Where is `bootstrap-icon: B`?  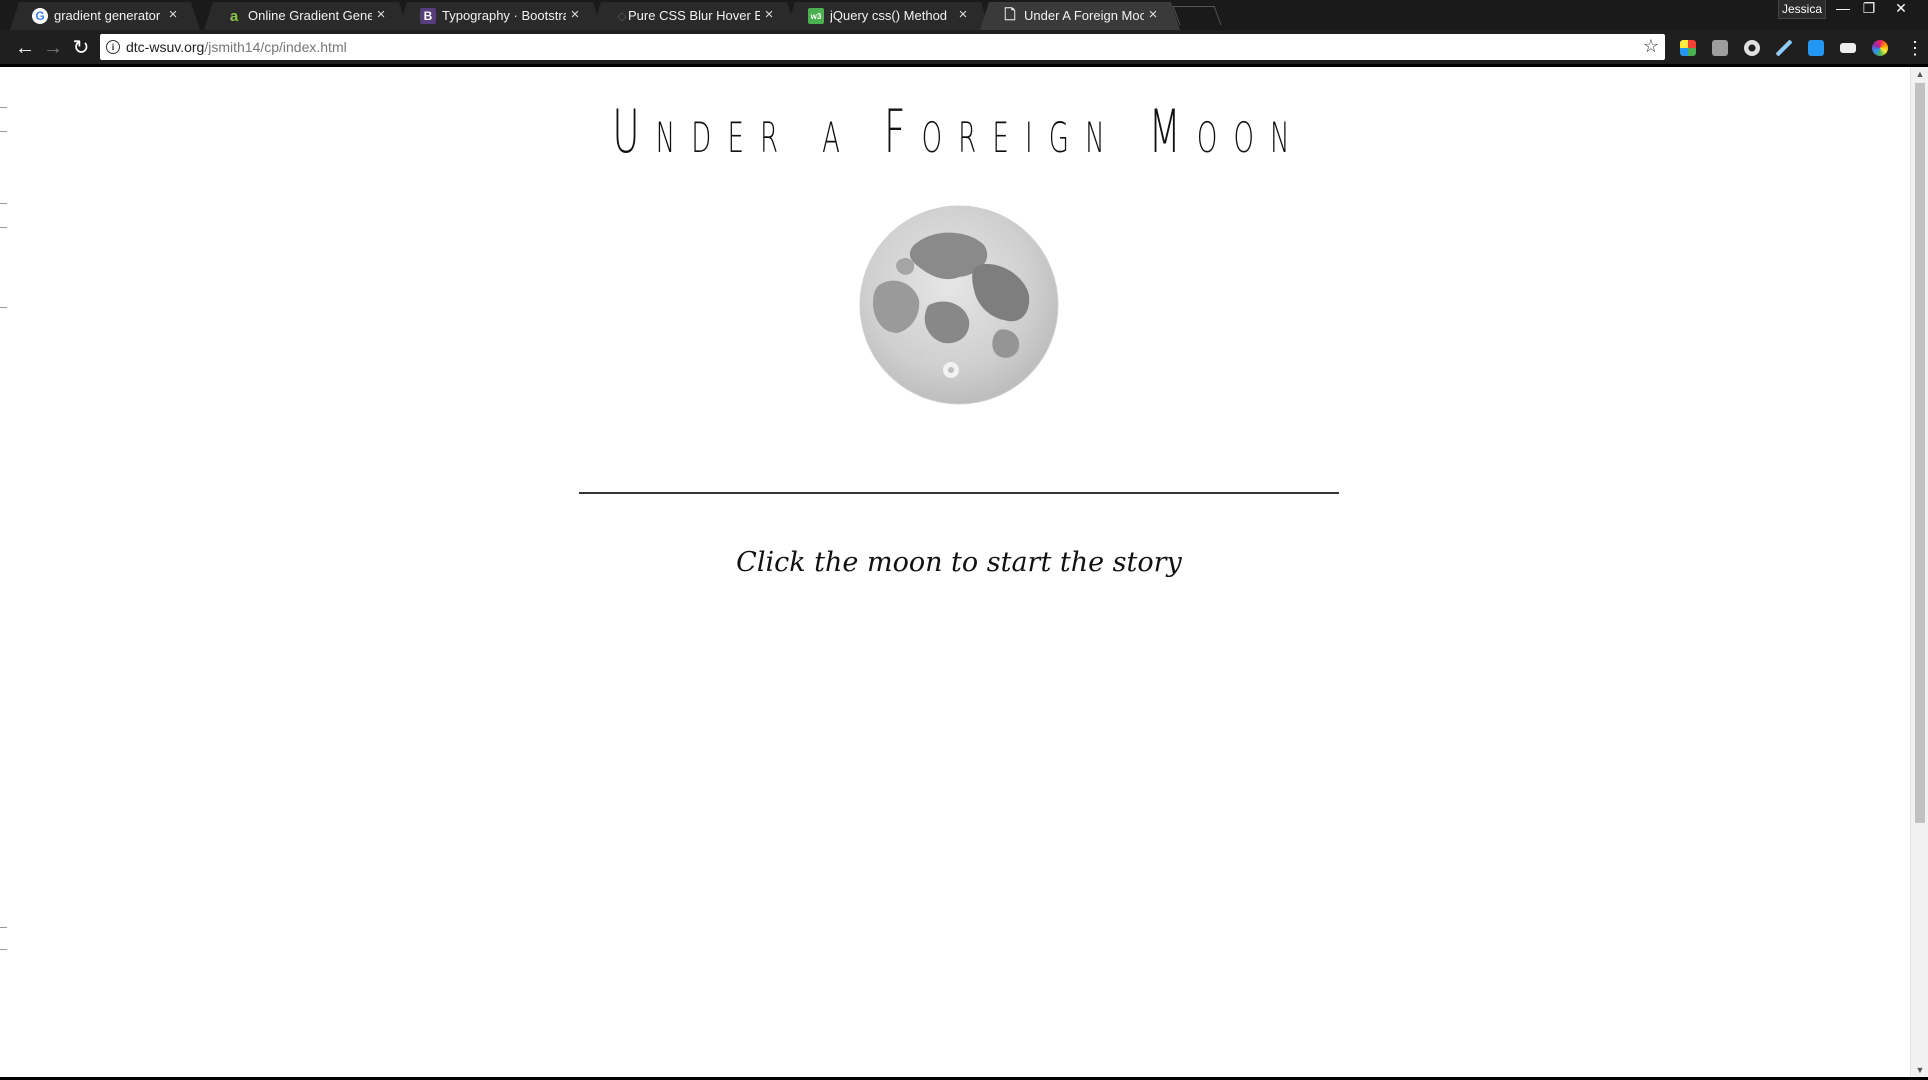 bootstrap-icon: B is located at coordinates (428, 16).